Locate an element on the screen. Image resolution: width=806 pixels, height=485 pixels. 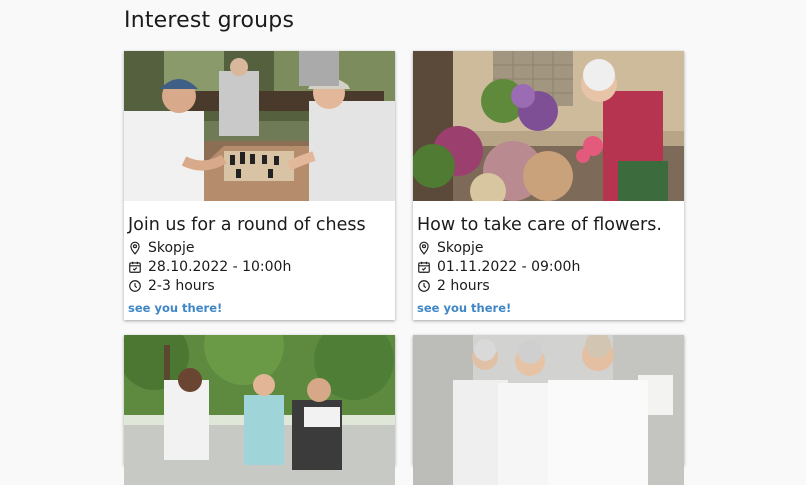
page-title: Interest groups is located at coordinates (209, 20).